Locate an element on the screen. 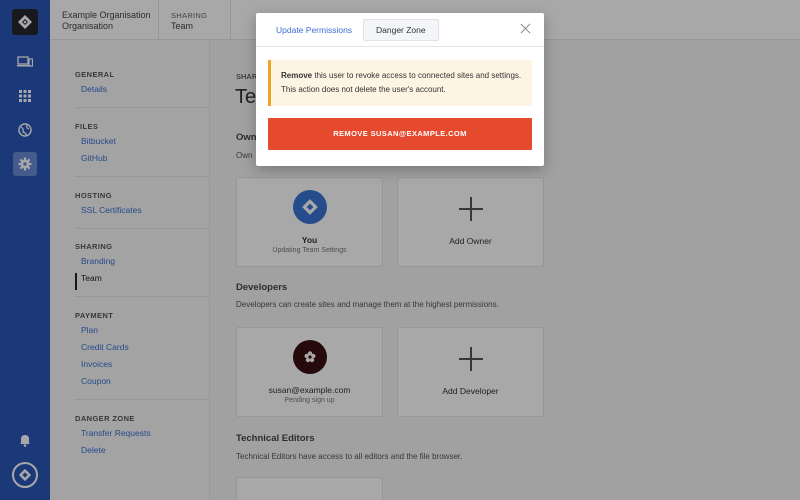 This screenshot has height=500, width=800. tab-danger-zone: Danger Zone is located at coordinates (401, 30).